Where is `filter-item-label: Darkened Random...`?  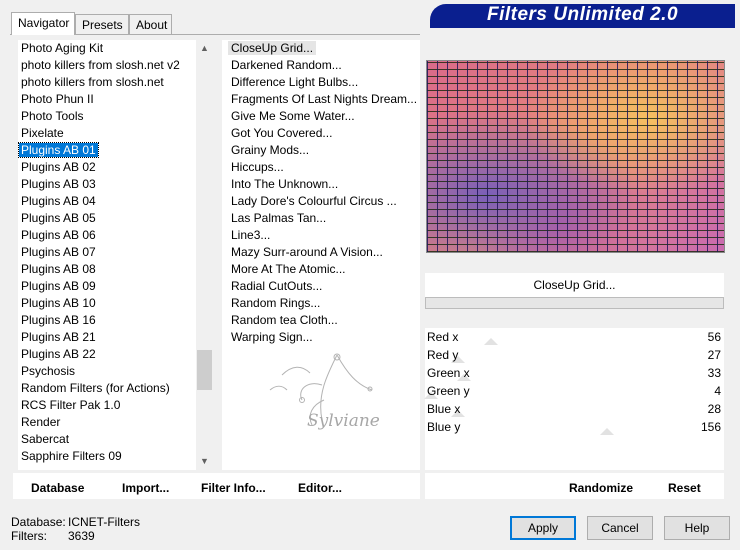
filter-item-label: Darkened Random... is located at coordinates (286, 65).